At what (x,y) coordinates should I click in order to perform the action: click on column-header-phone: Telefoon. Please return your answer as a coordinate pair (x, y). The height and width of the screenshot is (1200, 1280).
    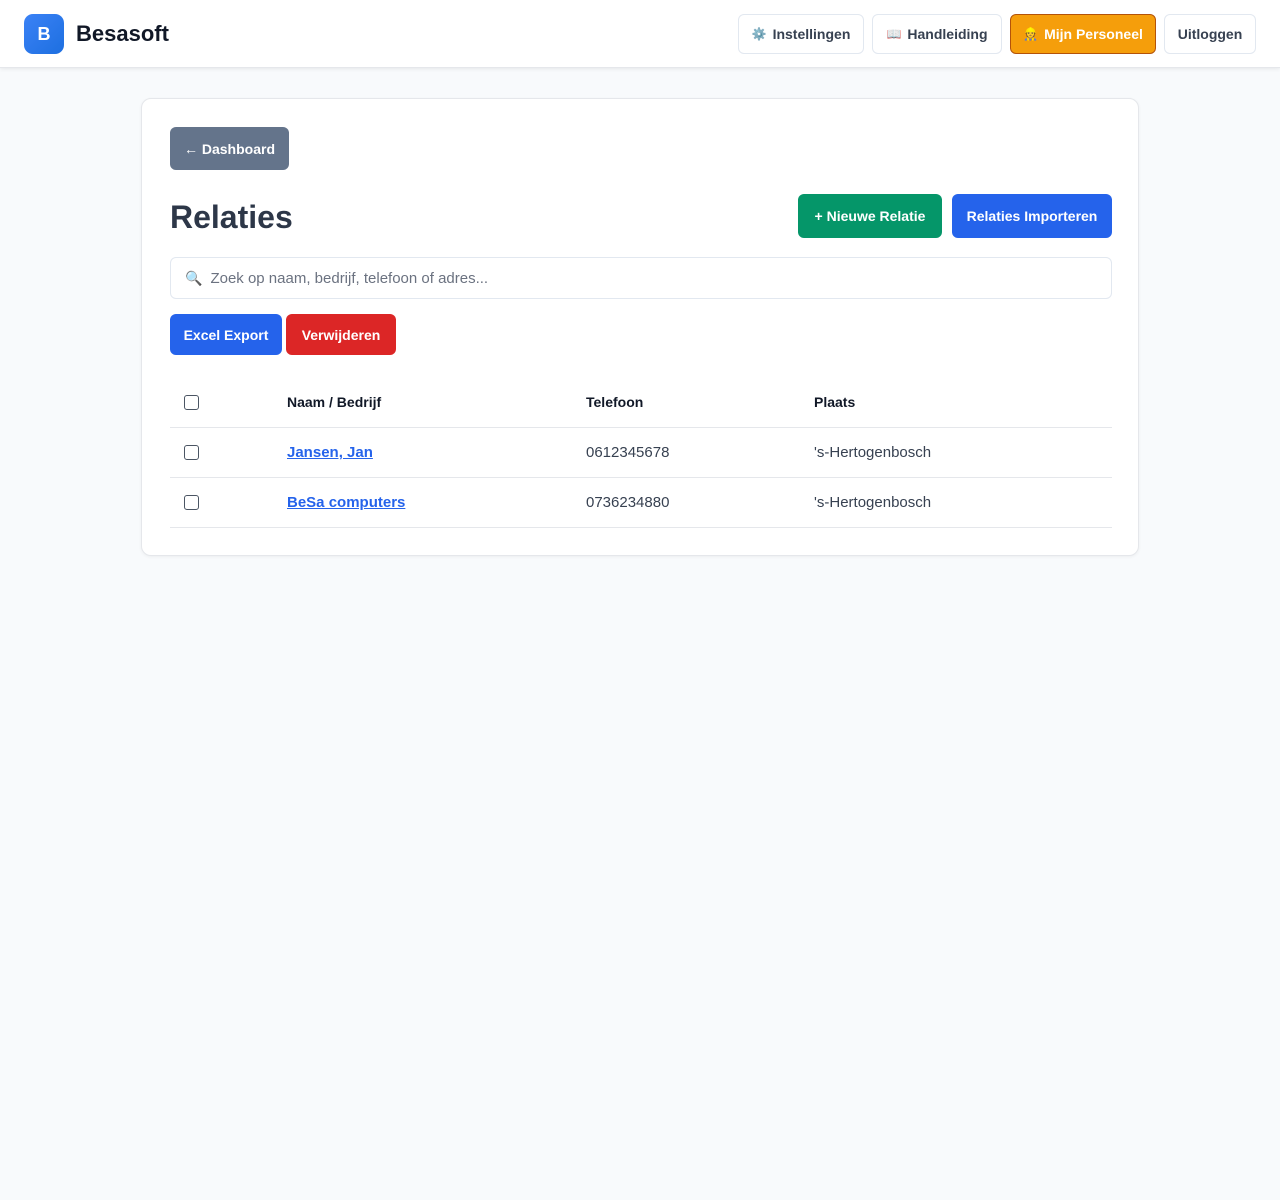
    Looking at the image, I should click on (614, 402).